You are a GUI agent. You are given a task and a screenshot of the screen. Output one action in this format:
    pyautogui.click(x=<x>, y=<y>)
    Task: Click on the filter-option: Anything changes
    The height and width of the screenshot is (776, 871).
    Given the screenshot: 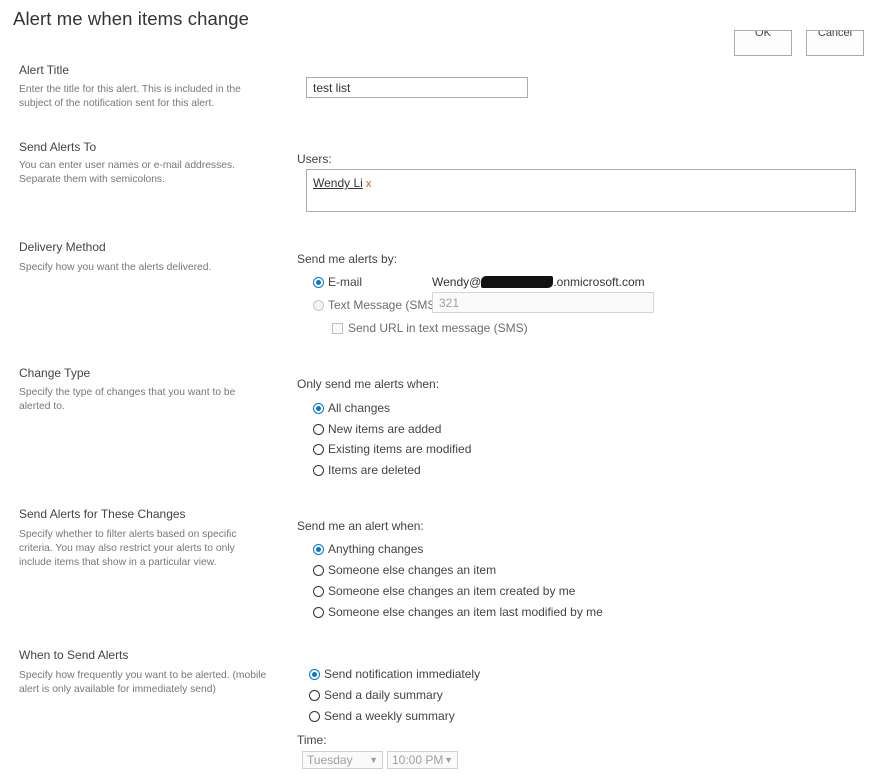 What is the action you would take?
    pyautogui.click(x=368, y=549)
    